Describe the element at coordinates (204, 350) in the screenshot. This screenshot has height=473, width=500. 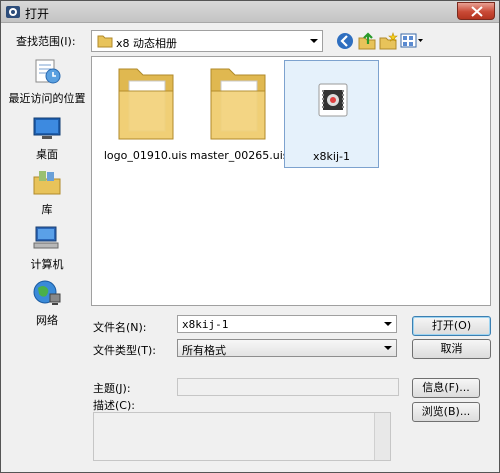
I see `filetype-value: 所有格式` at that location.